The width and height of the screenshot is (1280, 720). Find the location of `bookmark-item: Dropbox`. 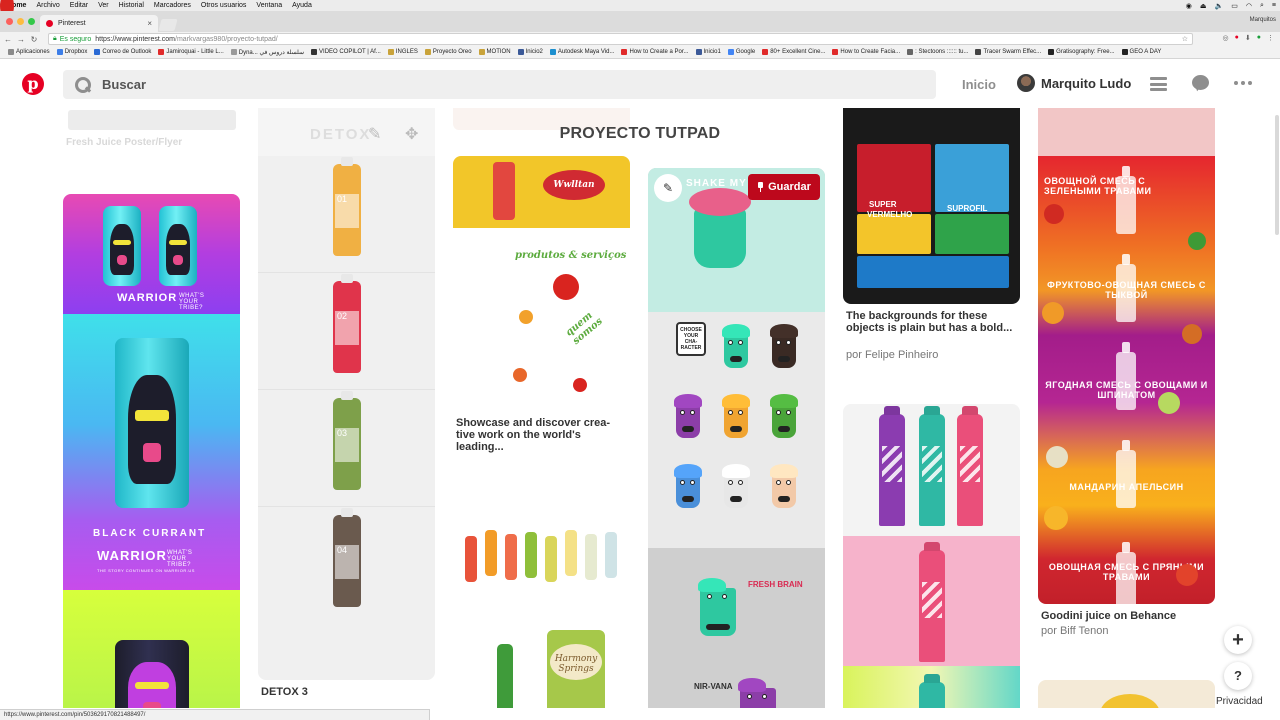

bookmark-item: Dropbox is located at coordinates (71, 52).